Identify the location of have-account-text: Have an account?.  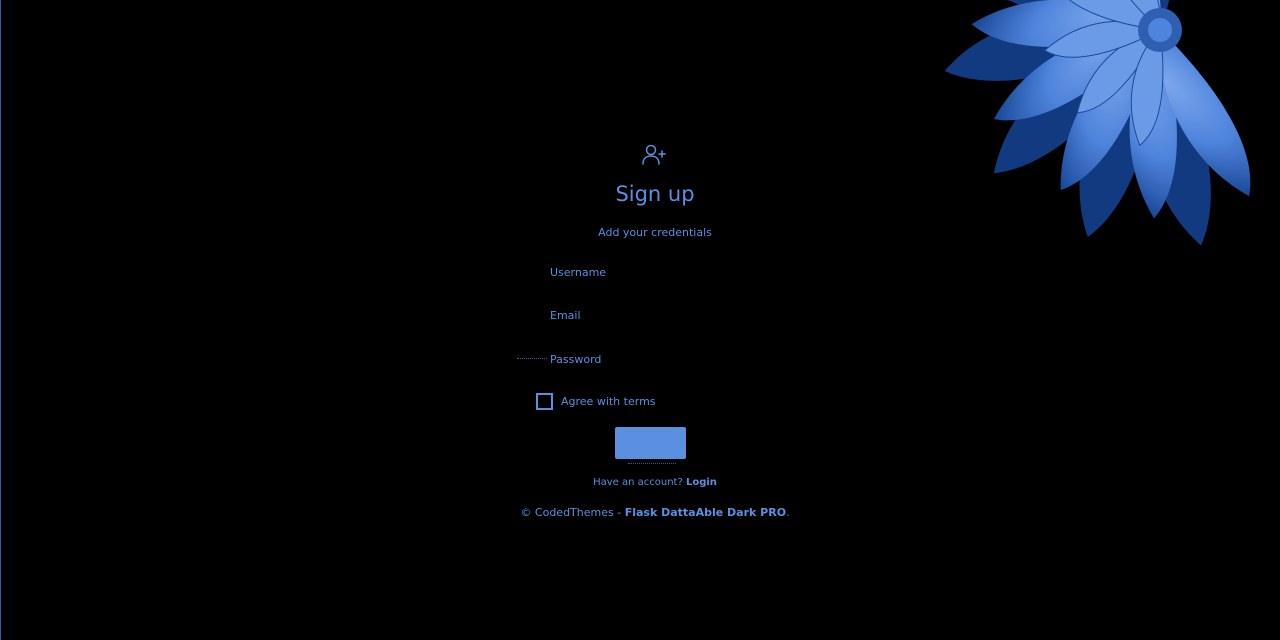
(638, 482).